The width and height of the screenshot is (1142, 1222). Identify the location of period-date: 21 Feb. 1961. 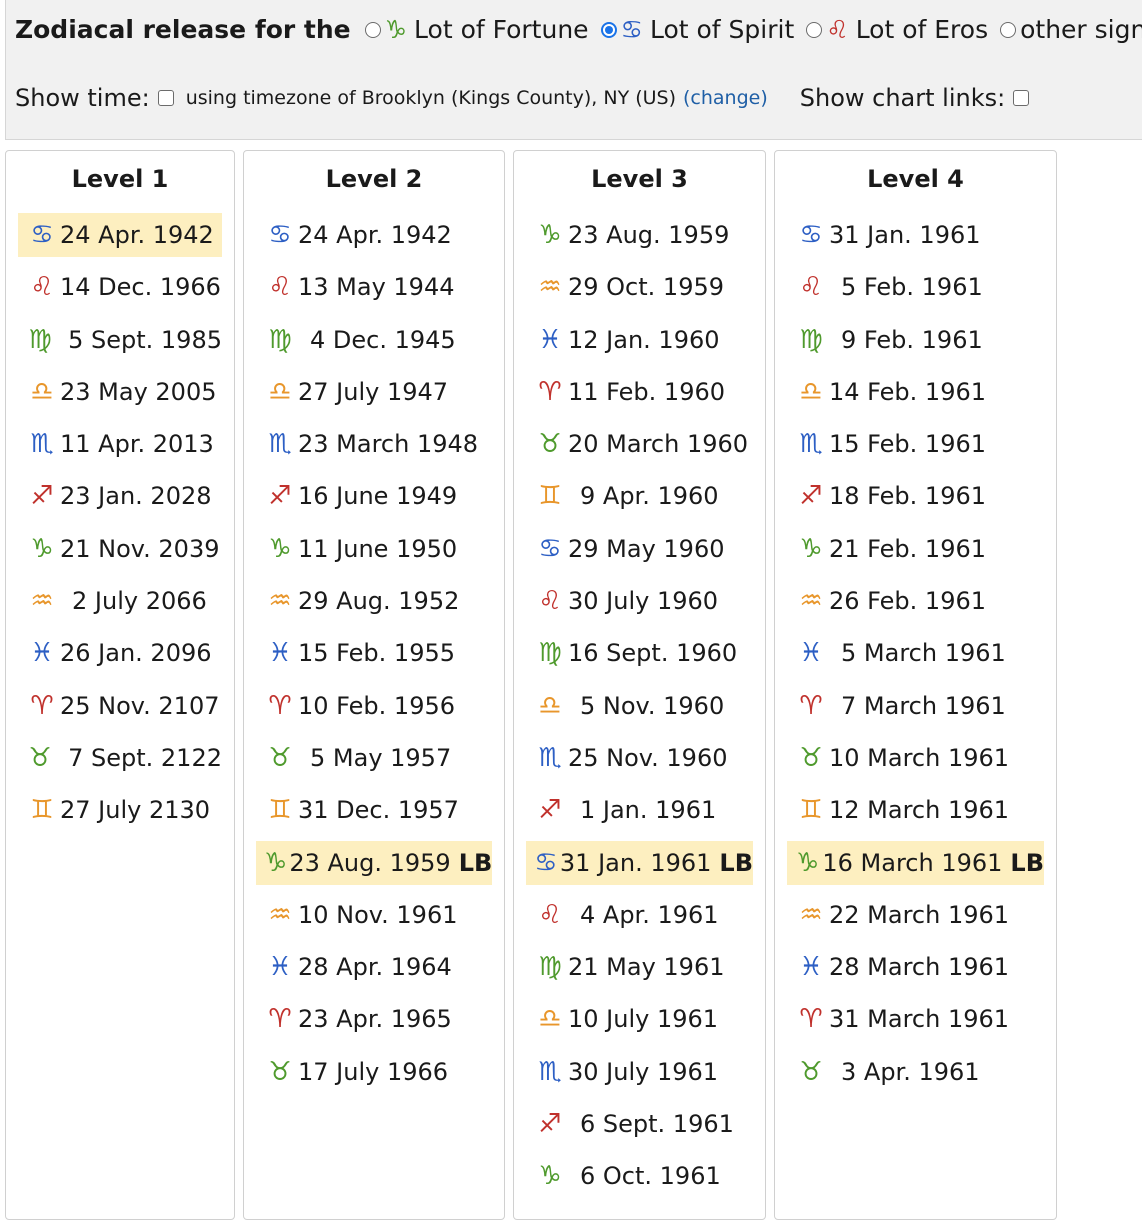
(907, 548).